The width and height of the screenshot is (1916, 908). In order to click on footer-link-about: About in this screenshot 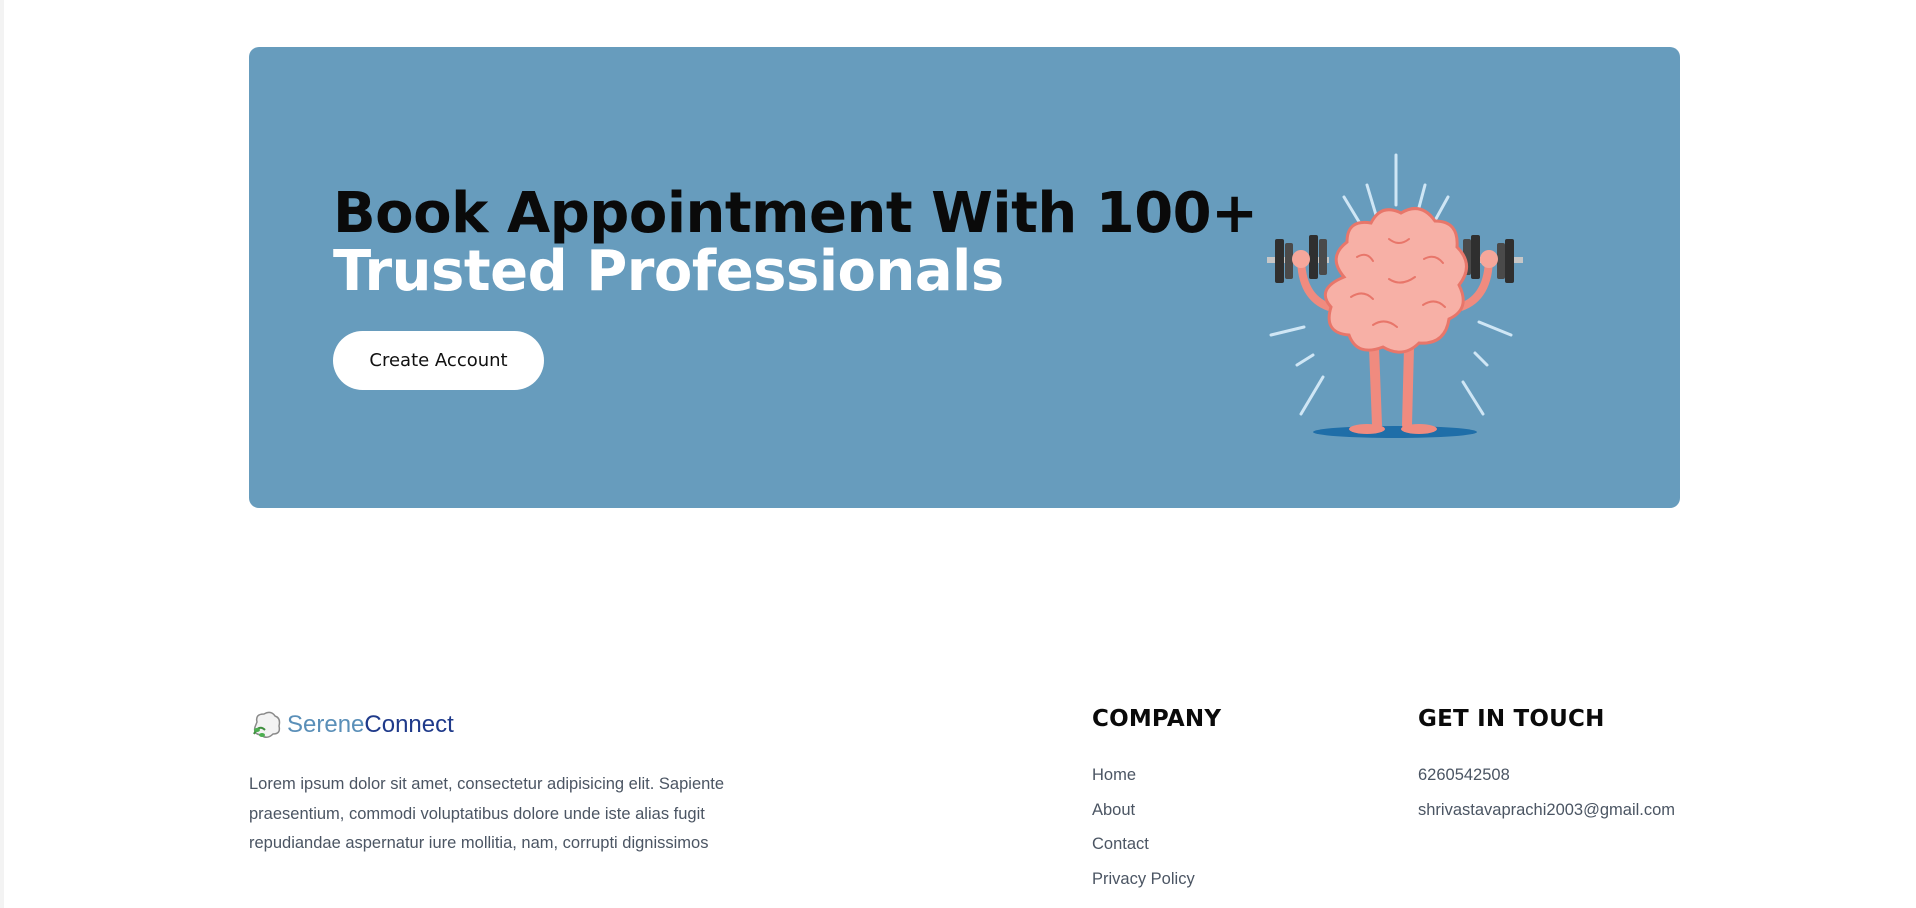, I will do `click(1143, 810)`.